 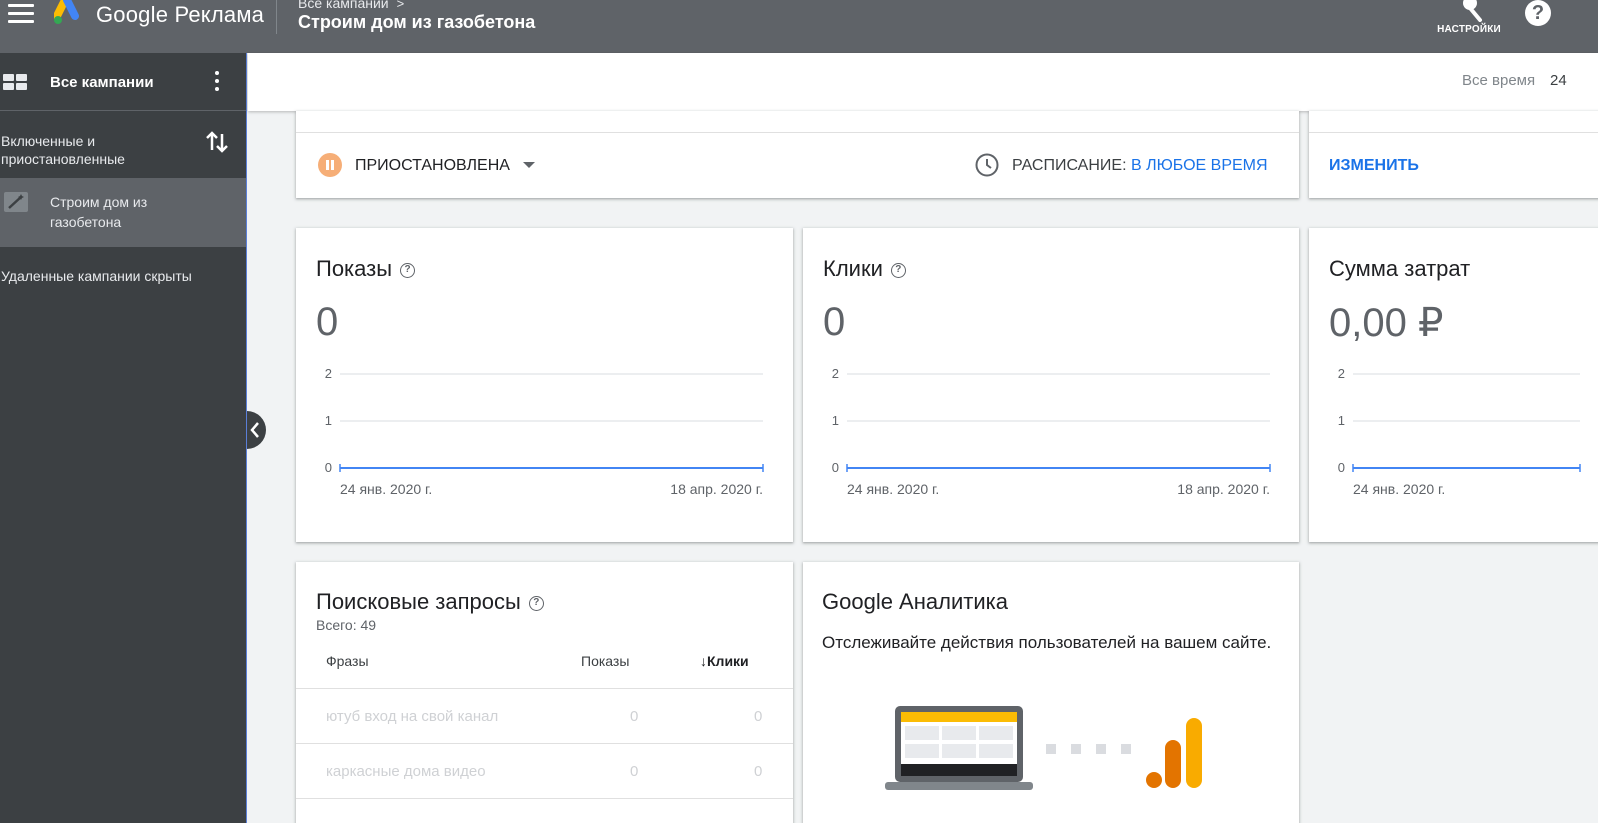 What do you see at coordinates (217, 82) in the screenshot?
I see `more-vert-icon` at bounding box center [217, 82].